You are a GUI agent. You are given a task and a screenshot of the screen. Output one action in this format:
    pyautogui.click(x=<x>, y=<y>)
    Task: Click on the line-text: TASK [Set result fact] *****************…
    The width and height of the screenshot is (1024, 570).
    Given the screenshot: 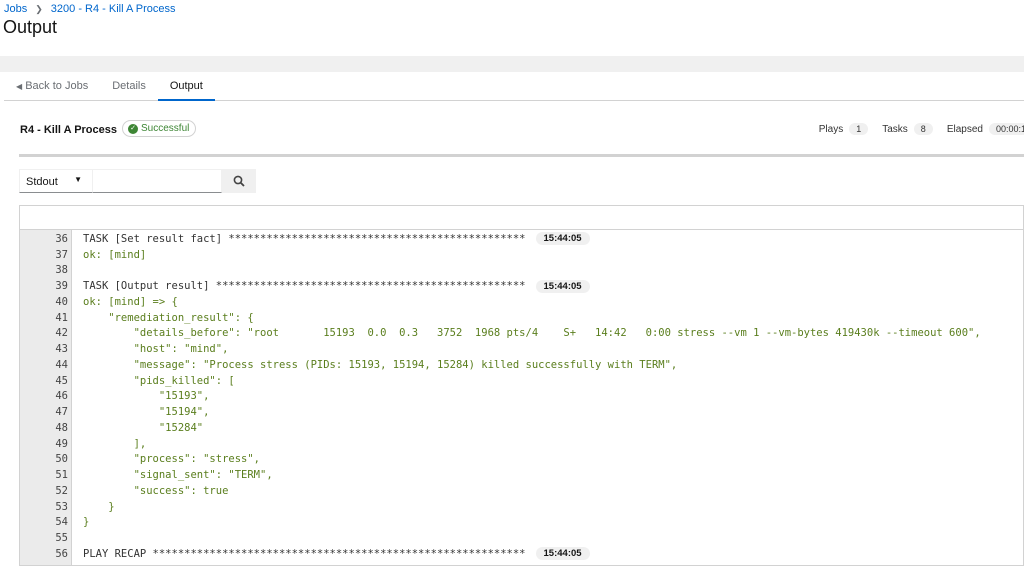 What is the action you would take?
    pyautogui.click(x=304, y=238)
    